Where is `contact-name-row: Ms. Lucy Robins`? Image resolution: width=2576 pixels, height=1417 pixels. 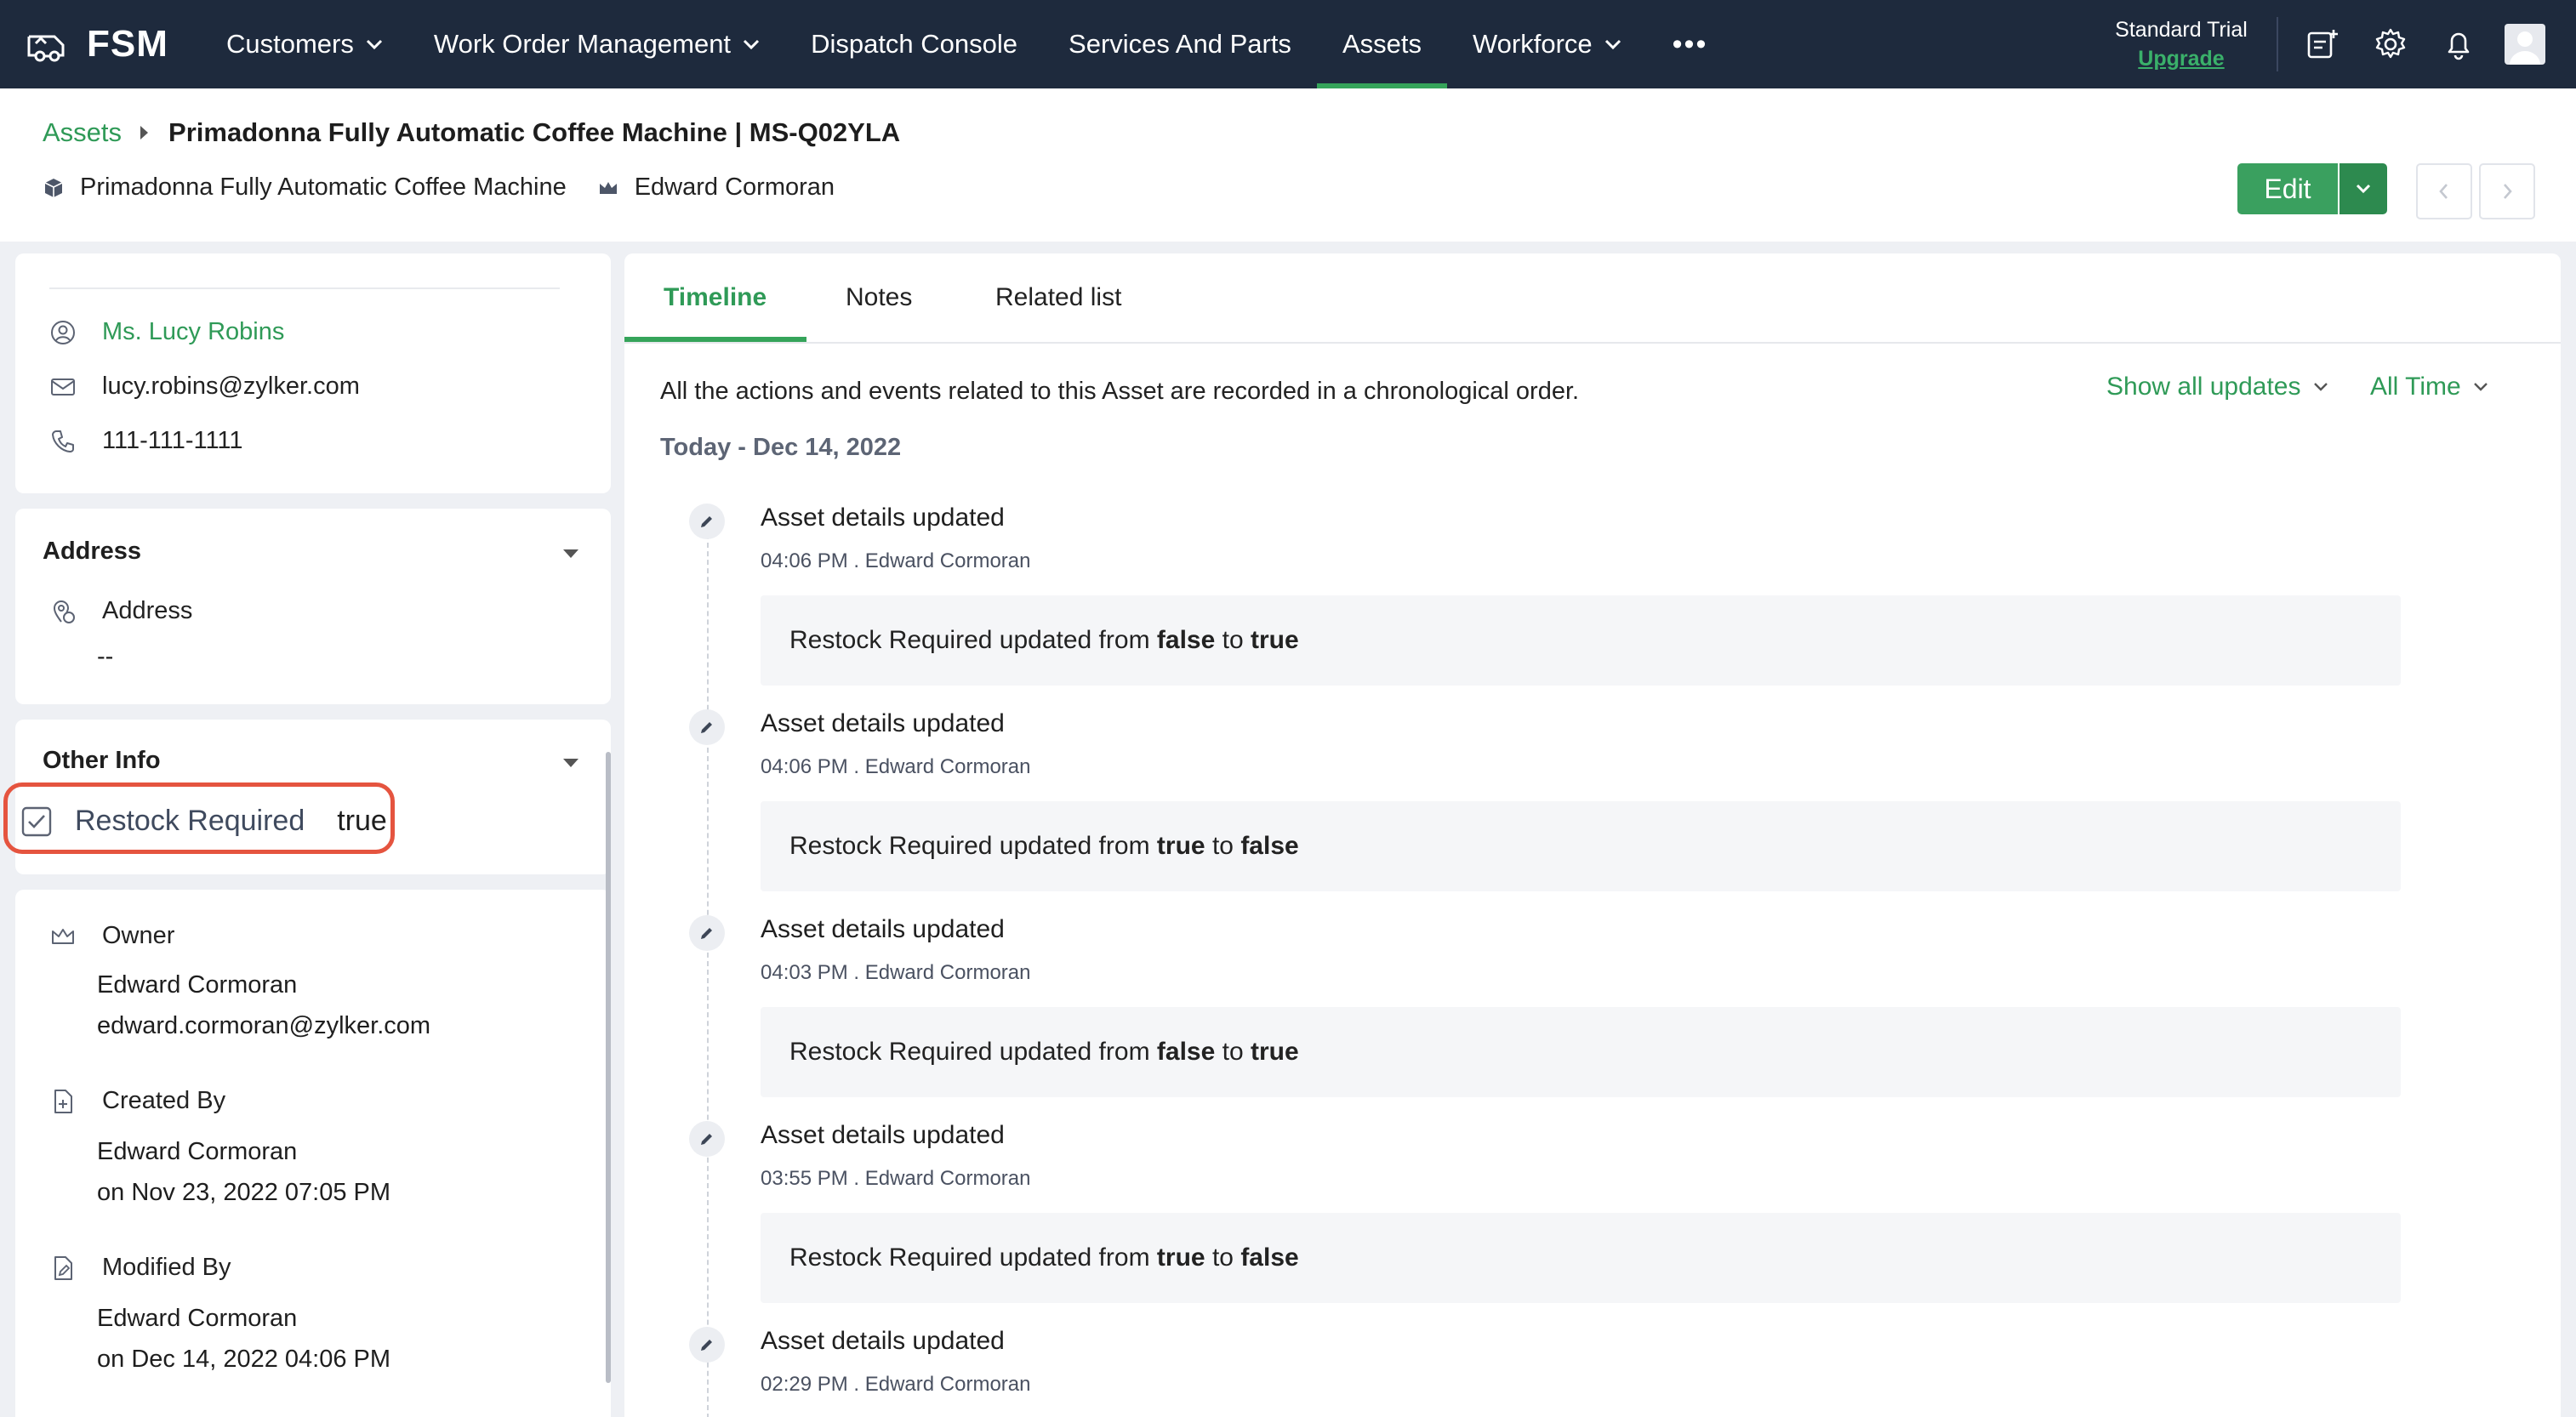 contact-name-row: Ms. Lucy Robins is located at coordinates (166, 332).